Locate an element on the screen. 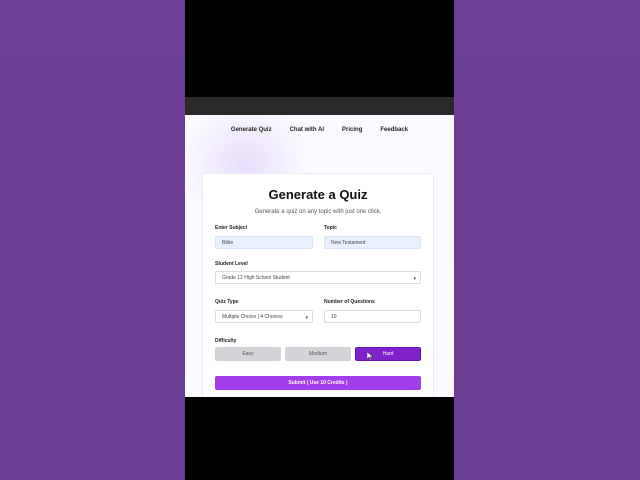 The width and height of the screenshot is (640, 480). difficulty-easy-label: Easy is located at coordinates (248, 354).